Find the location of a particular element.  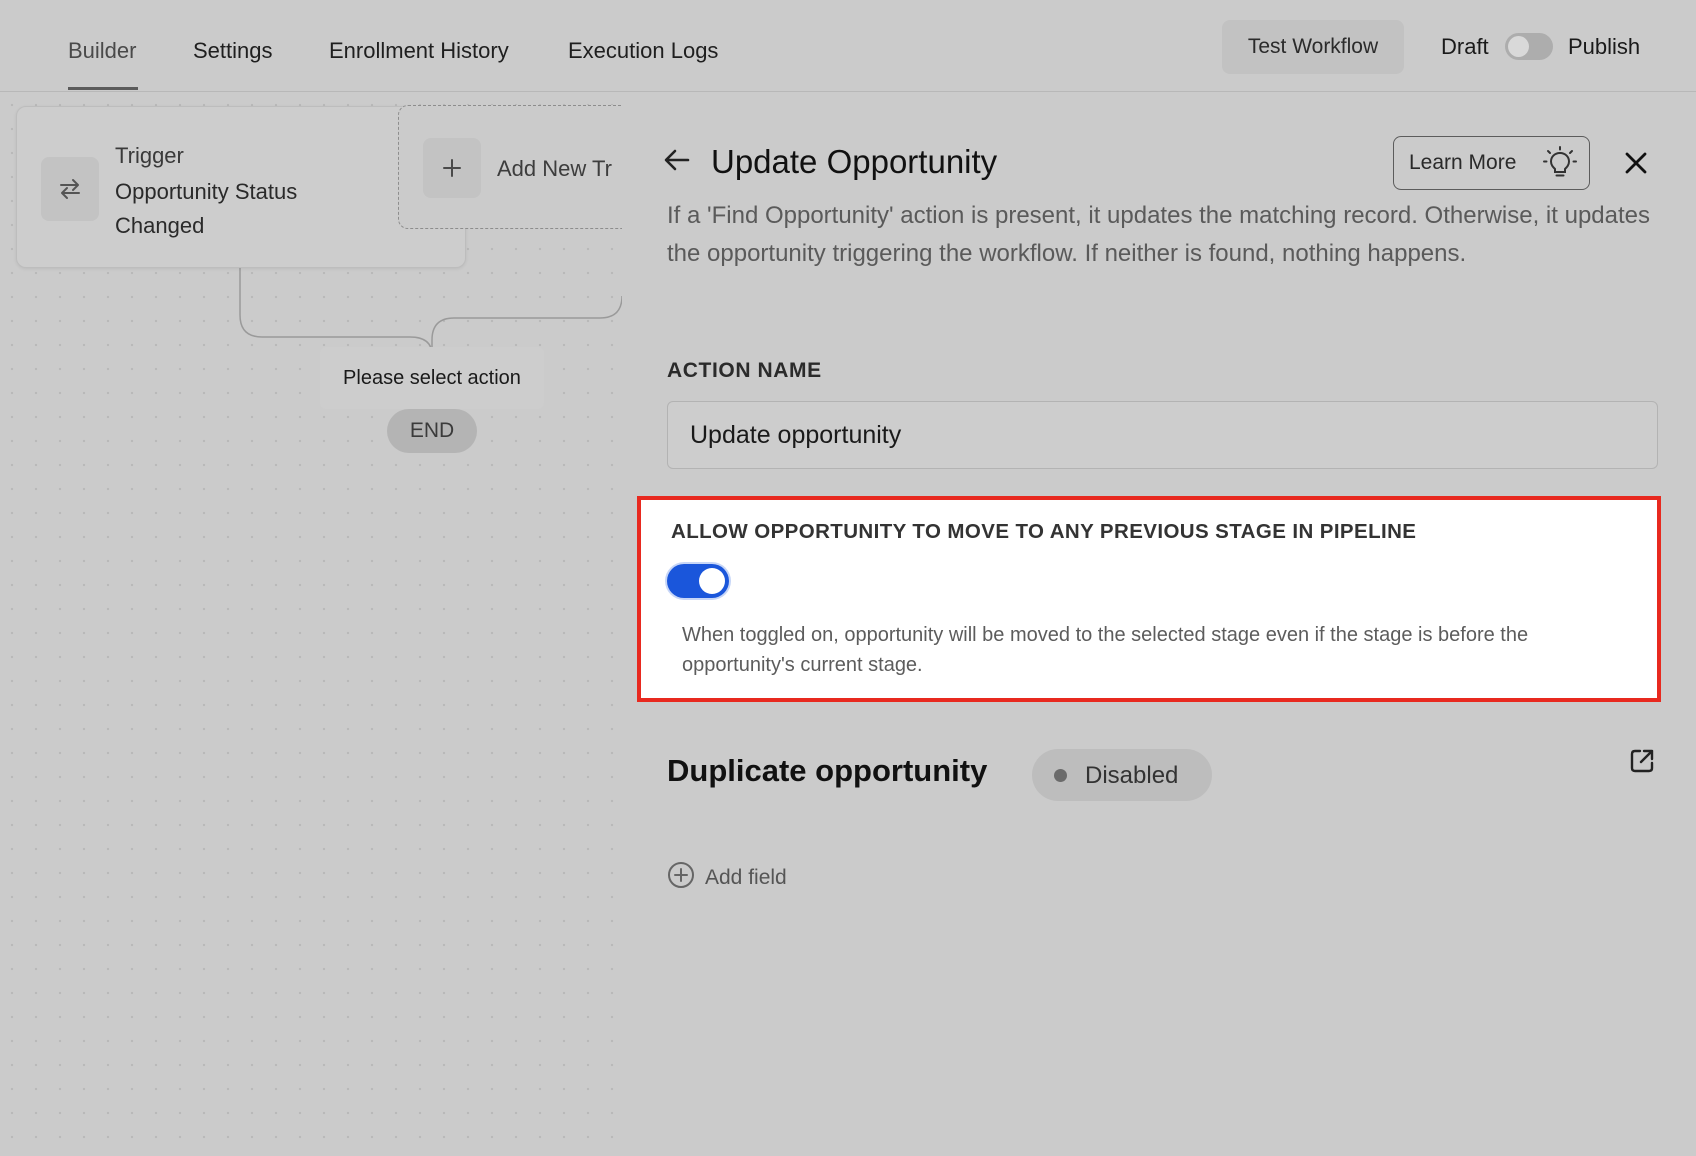

duplicate-opportunity-title: Duplicate opportunity is located at coordinates (827, 770).